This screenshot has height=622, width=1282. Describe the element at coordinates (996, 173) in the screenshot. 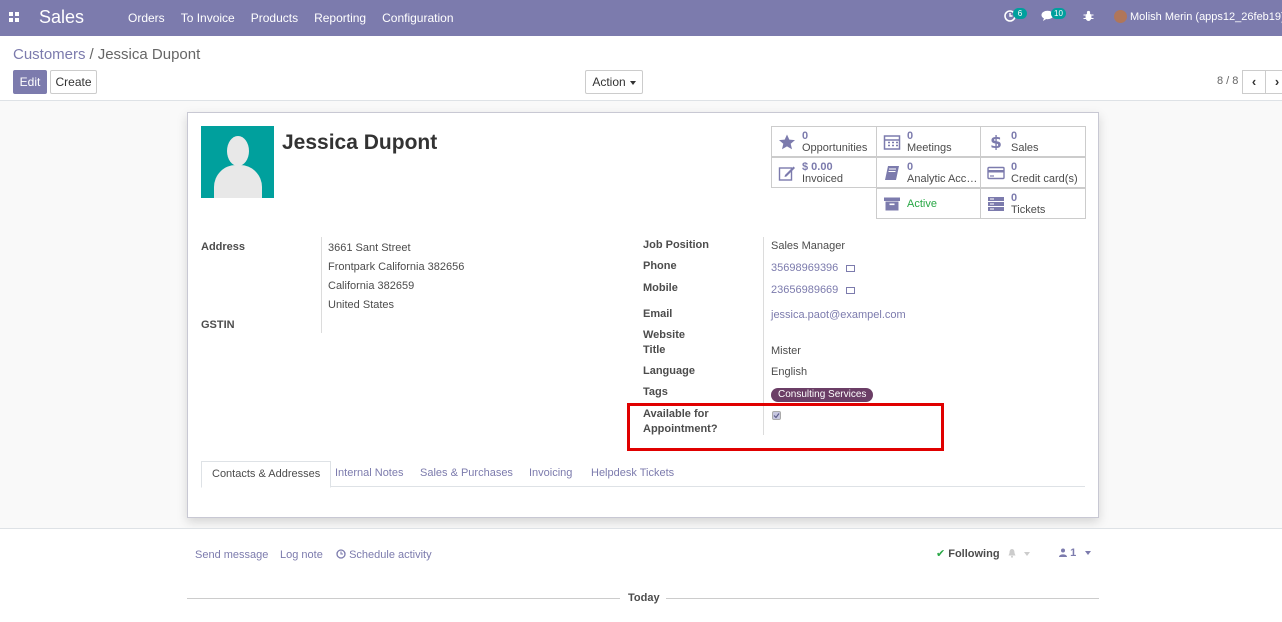

I see `credit-card-icon` at that location.